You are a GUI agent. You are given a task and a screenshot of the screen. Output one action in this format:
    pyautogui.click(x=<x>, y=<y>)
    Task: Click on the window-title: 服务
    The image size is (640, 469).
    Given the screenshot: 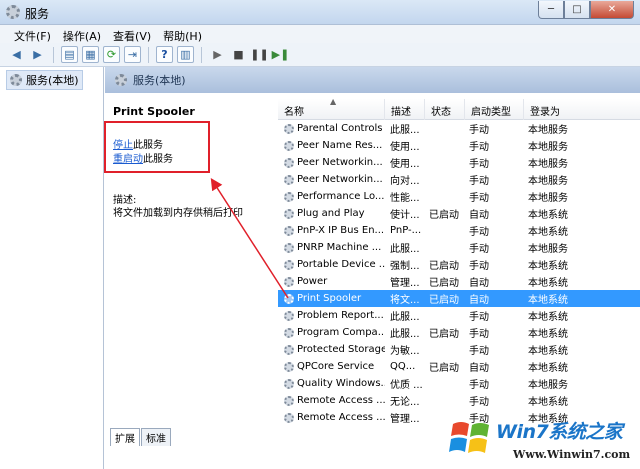 What is the action you would take?
    pyautogui.click(x=37, y=14)
    